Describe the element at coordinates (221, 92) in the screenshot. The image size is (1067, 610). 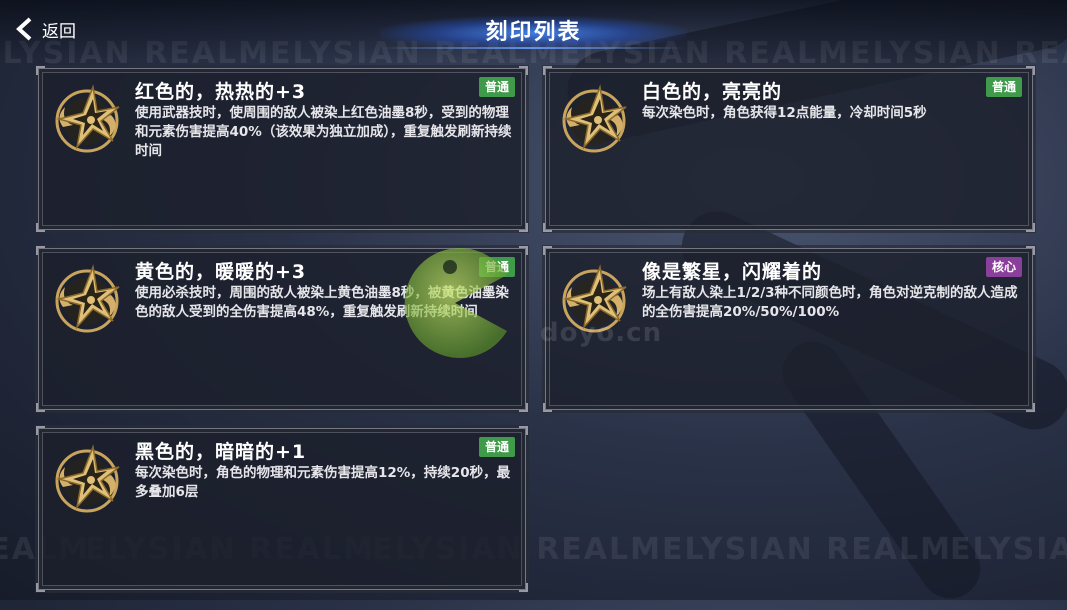
I see `card-title: 红色的，热热的+3` at that location.